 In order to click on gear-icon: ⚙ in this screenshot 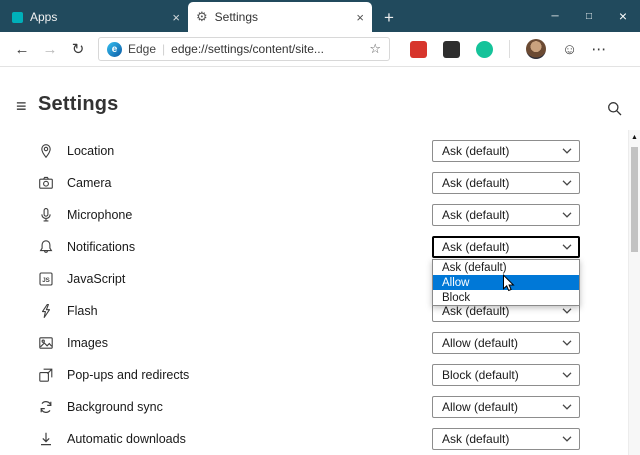, I will do `click(202, 16)`.